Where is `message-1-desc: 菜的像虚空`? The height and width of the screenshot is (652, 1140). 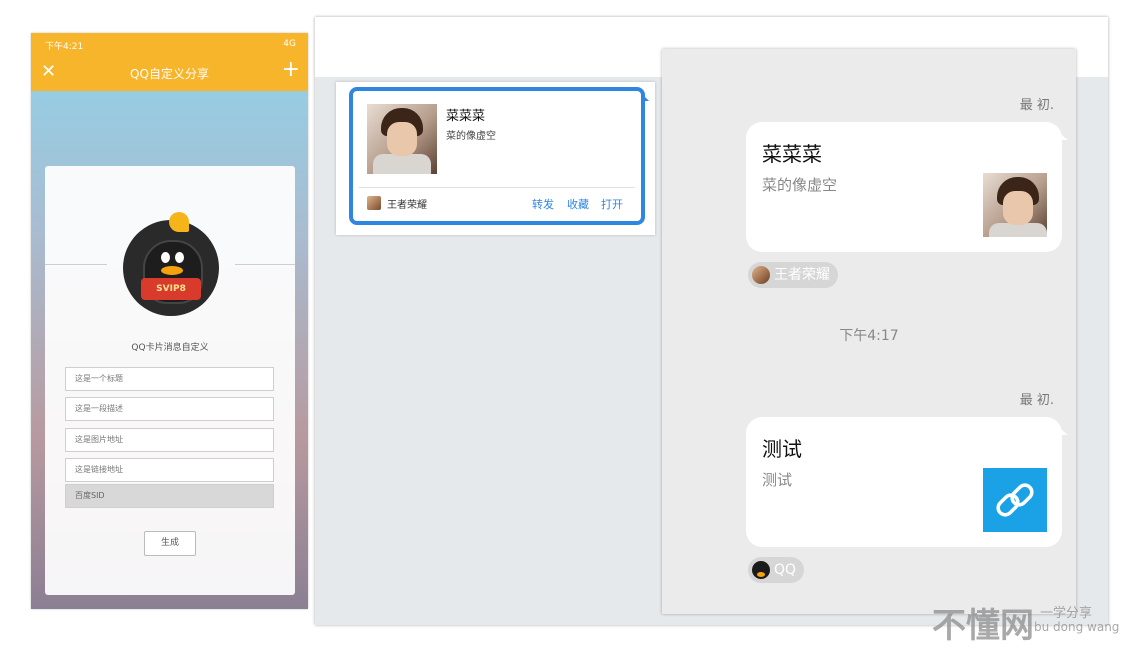
message-1-desc: 菜的像虚空 is located at coordinates (800, 185).